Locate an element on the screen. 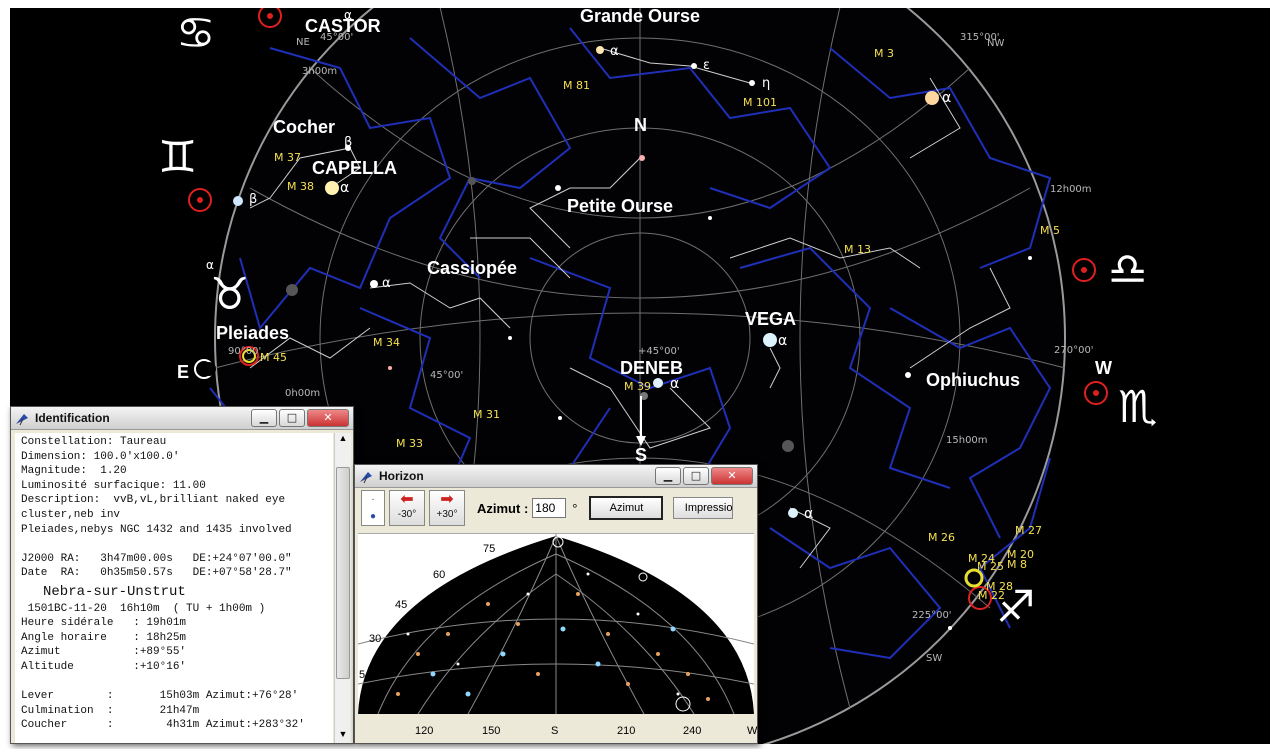  info-line: Azimut :+89°55' is located at coordinates (104, 652).